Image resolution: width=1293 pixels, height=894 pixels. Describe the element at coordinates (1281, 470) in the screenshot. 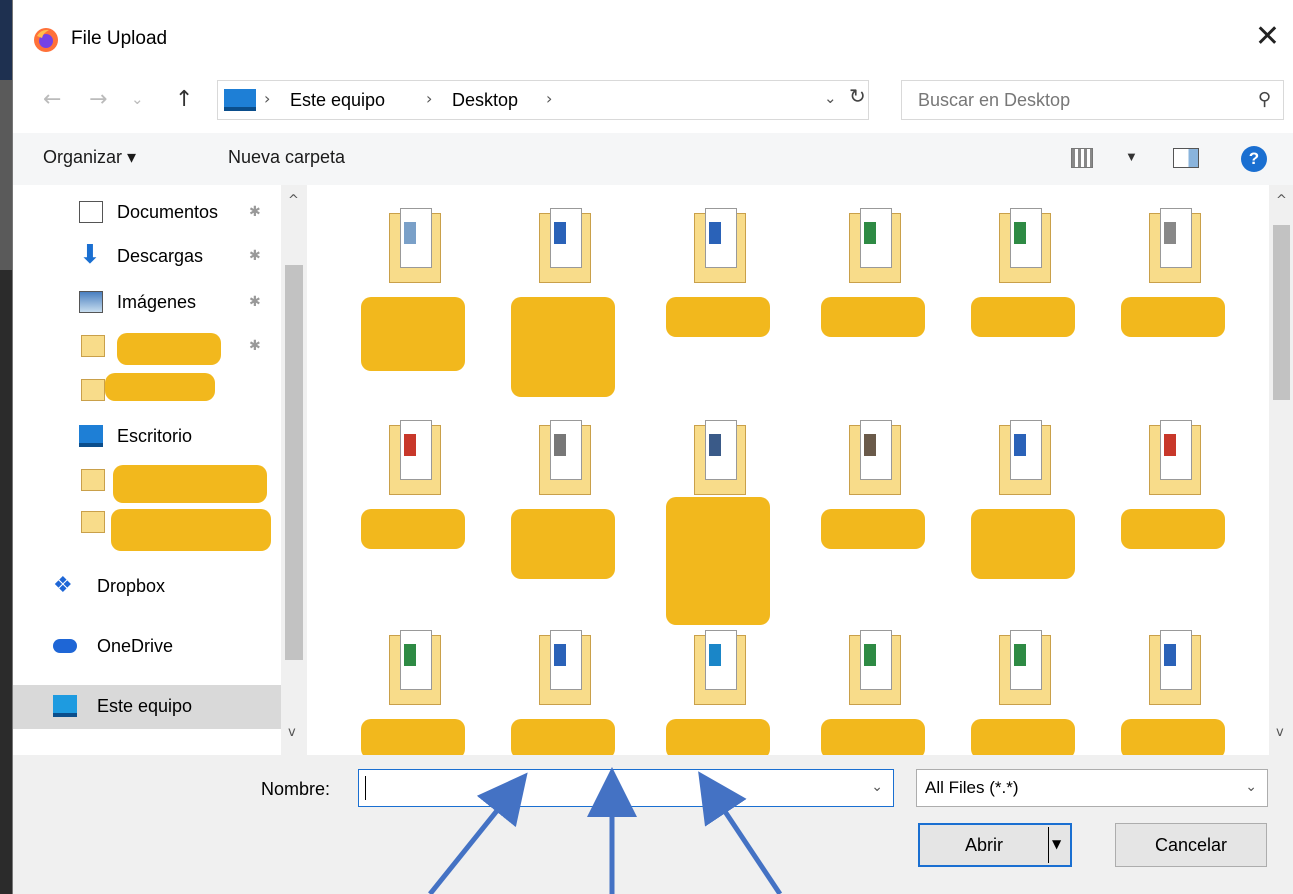

I see `file-list-scrollbar: ^ v` at that location.